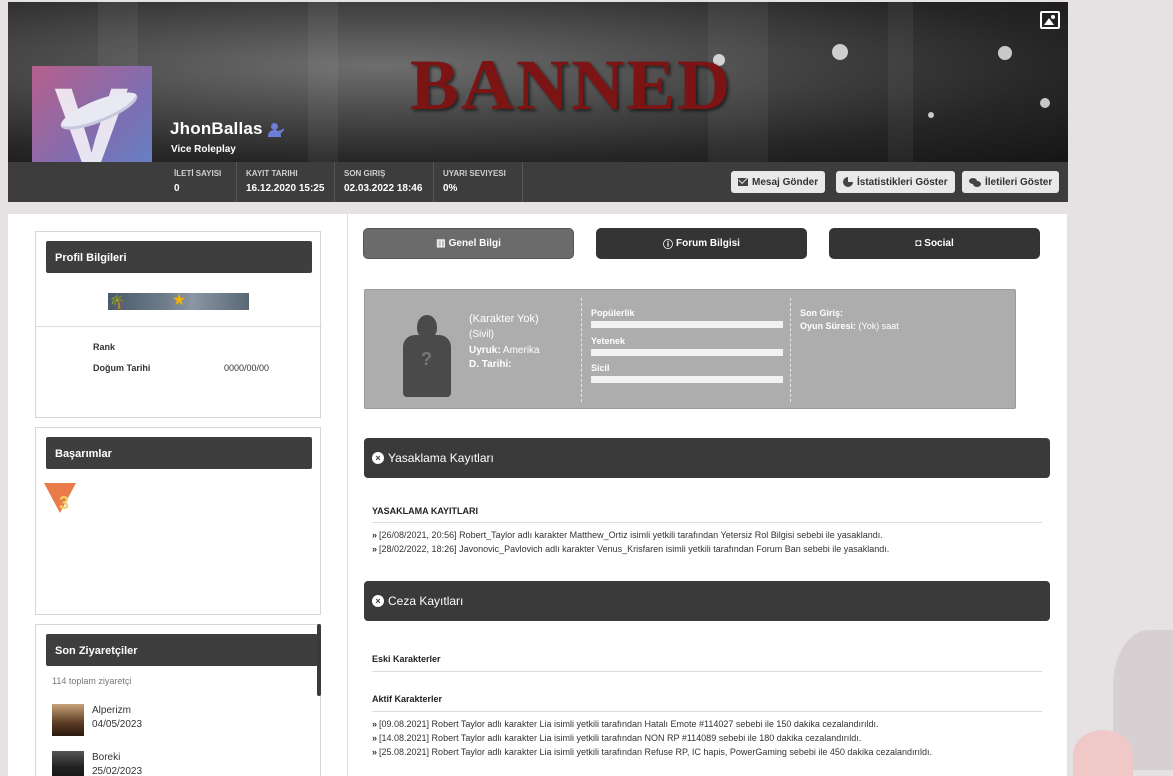 This screenshot has width=1173, height=776. Describe the element at coordinates (687, 379) in the screenshot. I see `meter-record` at that location.